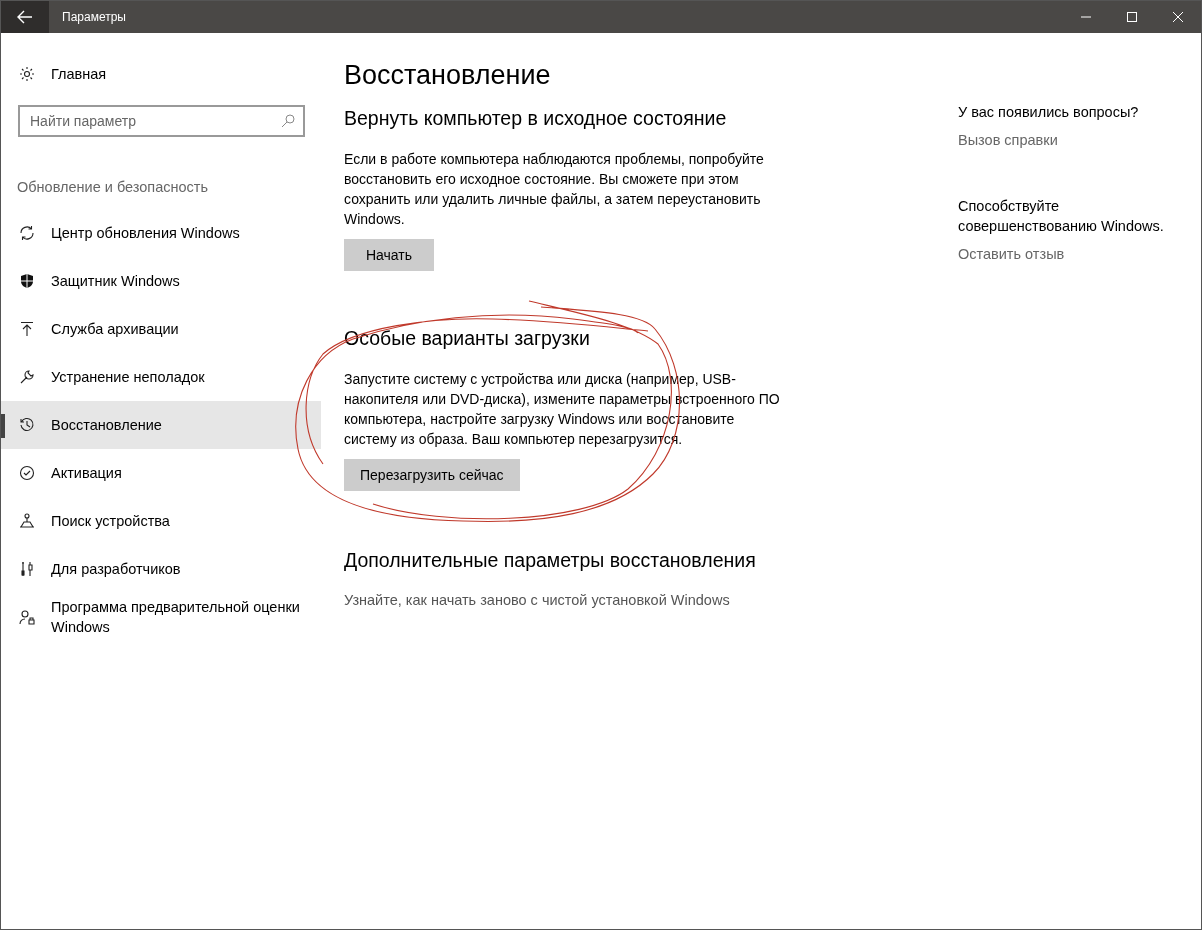  Describe the element at coordinates (161, 473) in the screenshot. I see `sidebar-item: Активация` at that location.